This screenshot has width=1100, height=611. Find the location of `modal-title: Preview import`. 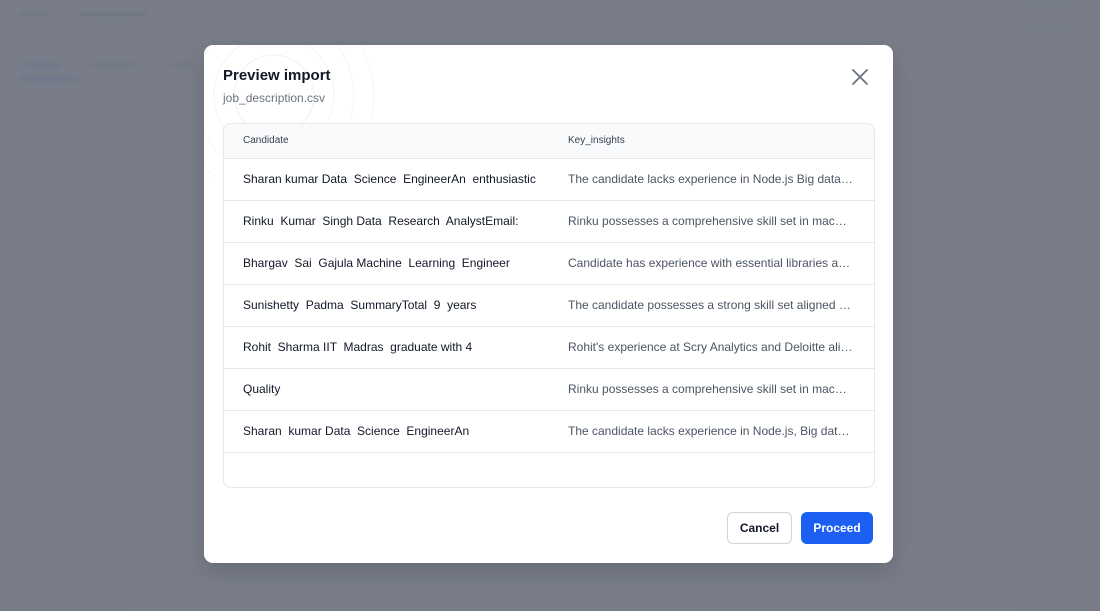

modal-title: Preview import is located at coordinates (277, 75).